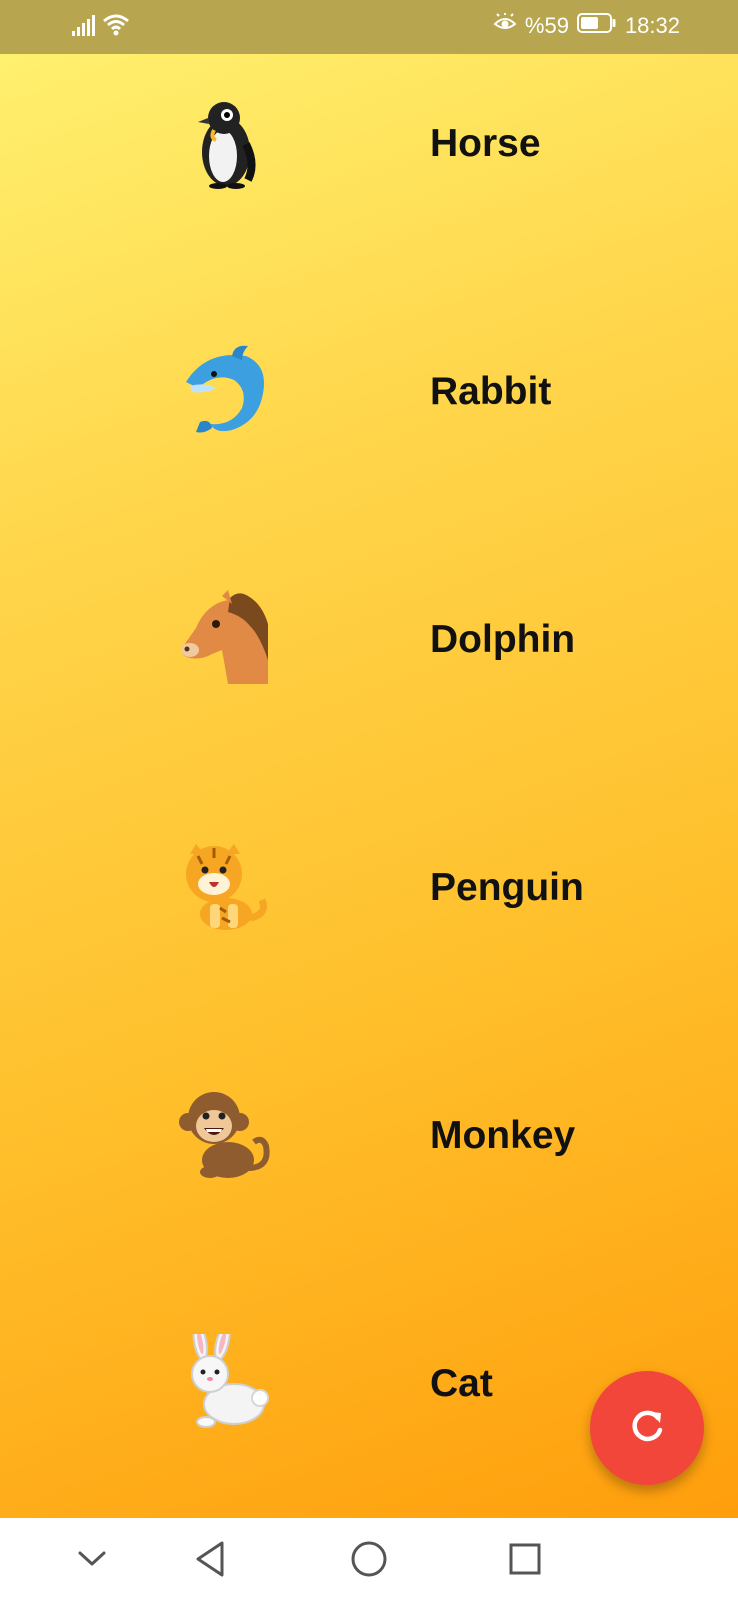 The height and width of the screenshot is (1600, 738). What do you see at coordinates (210, 1559) in the screenshot?
I see `back-icon` at bounding box center [210, 1559].